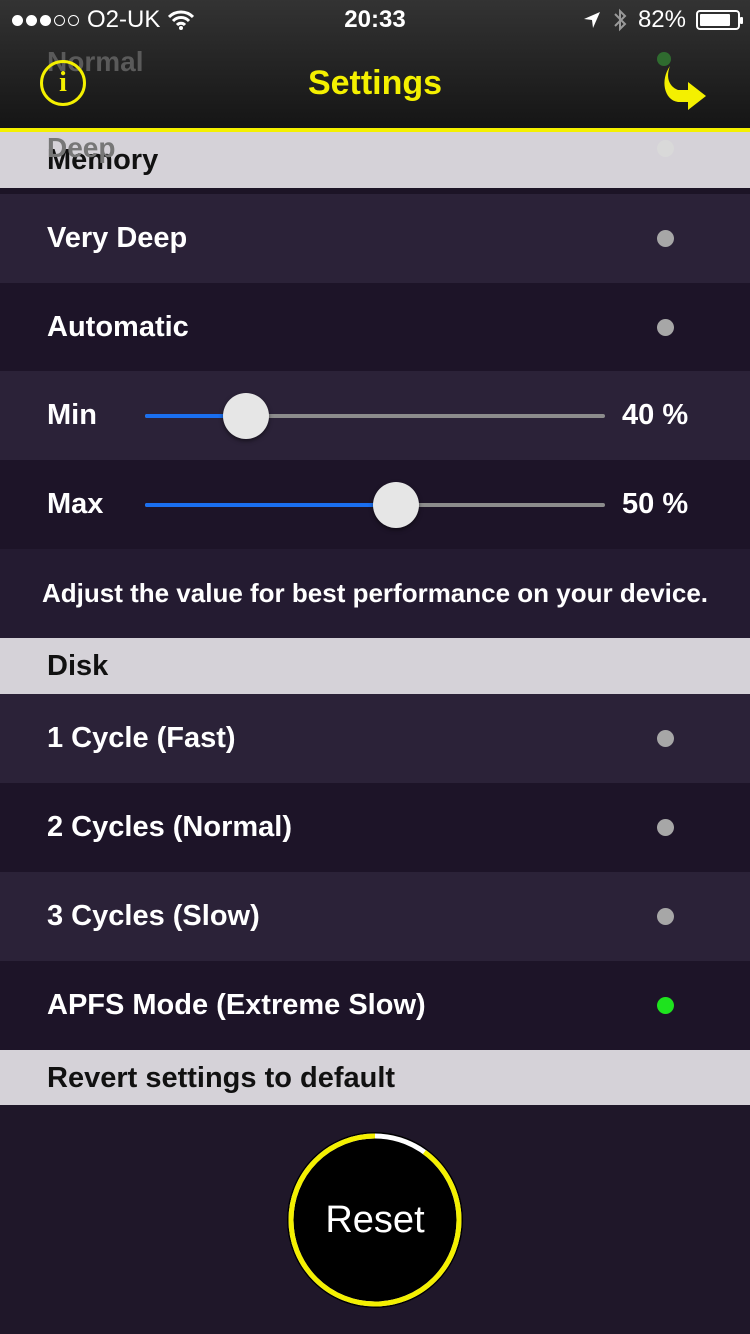 The width and height of the screenshot is (750, 1334). I want to click on status-bar: O2-UK 20:33 82%, so click(375, 20).